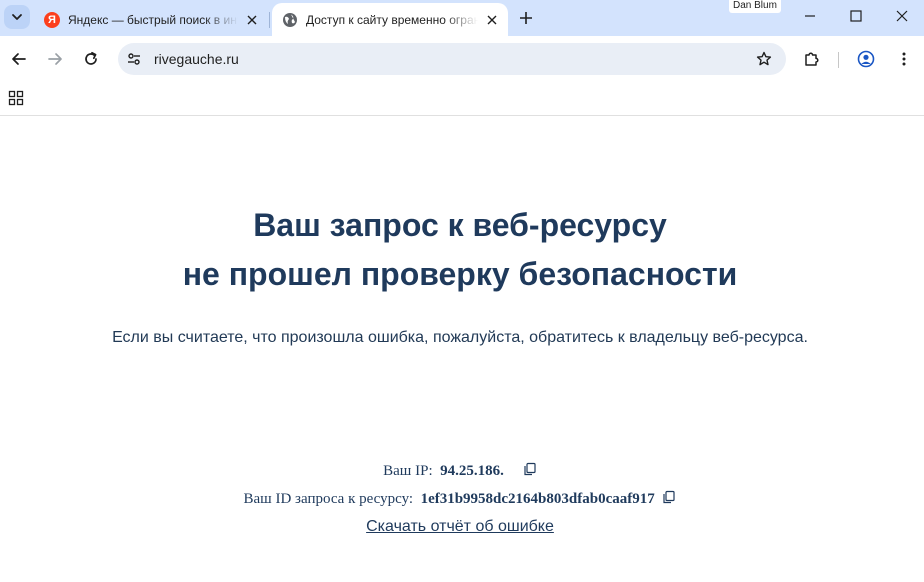  I want to click on profile-button, so click(866, 59).